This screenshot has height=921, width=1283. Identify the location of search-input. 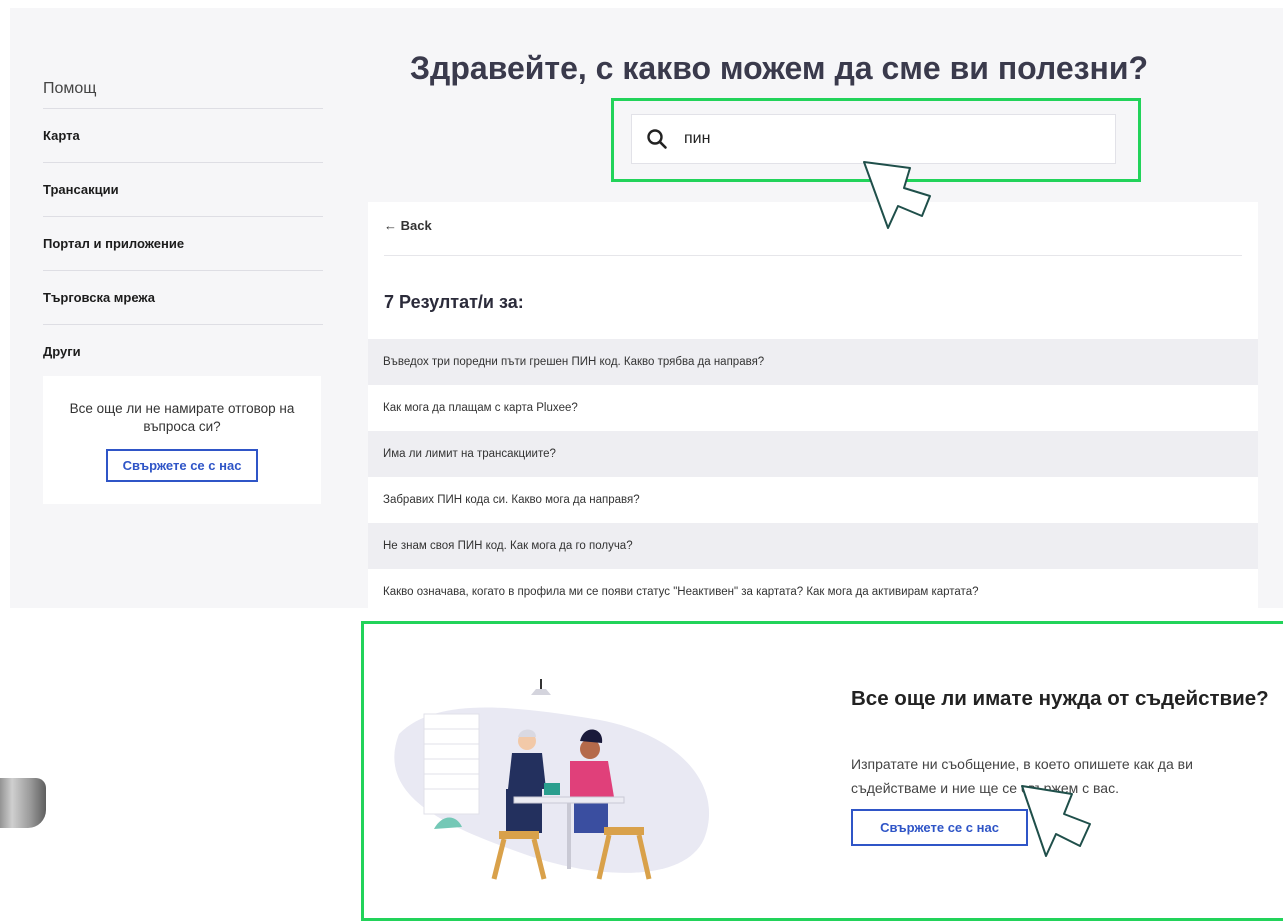
(884, 139).